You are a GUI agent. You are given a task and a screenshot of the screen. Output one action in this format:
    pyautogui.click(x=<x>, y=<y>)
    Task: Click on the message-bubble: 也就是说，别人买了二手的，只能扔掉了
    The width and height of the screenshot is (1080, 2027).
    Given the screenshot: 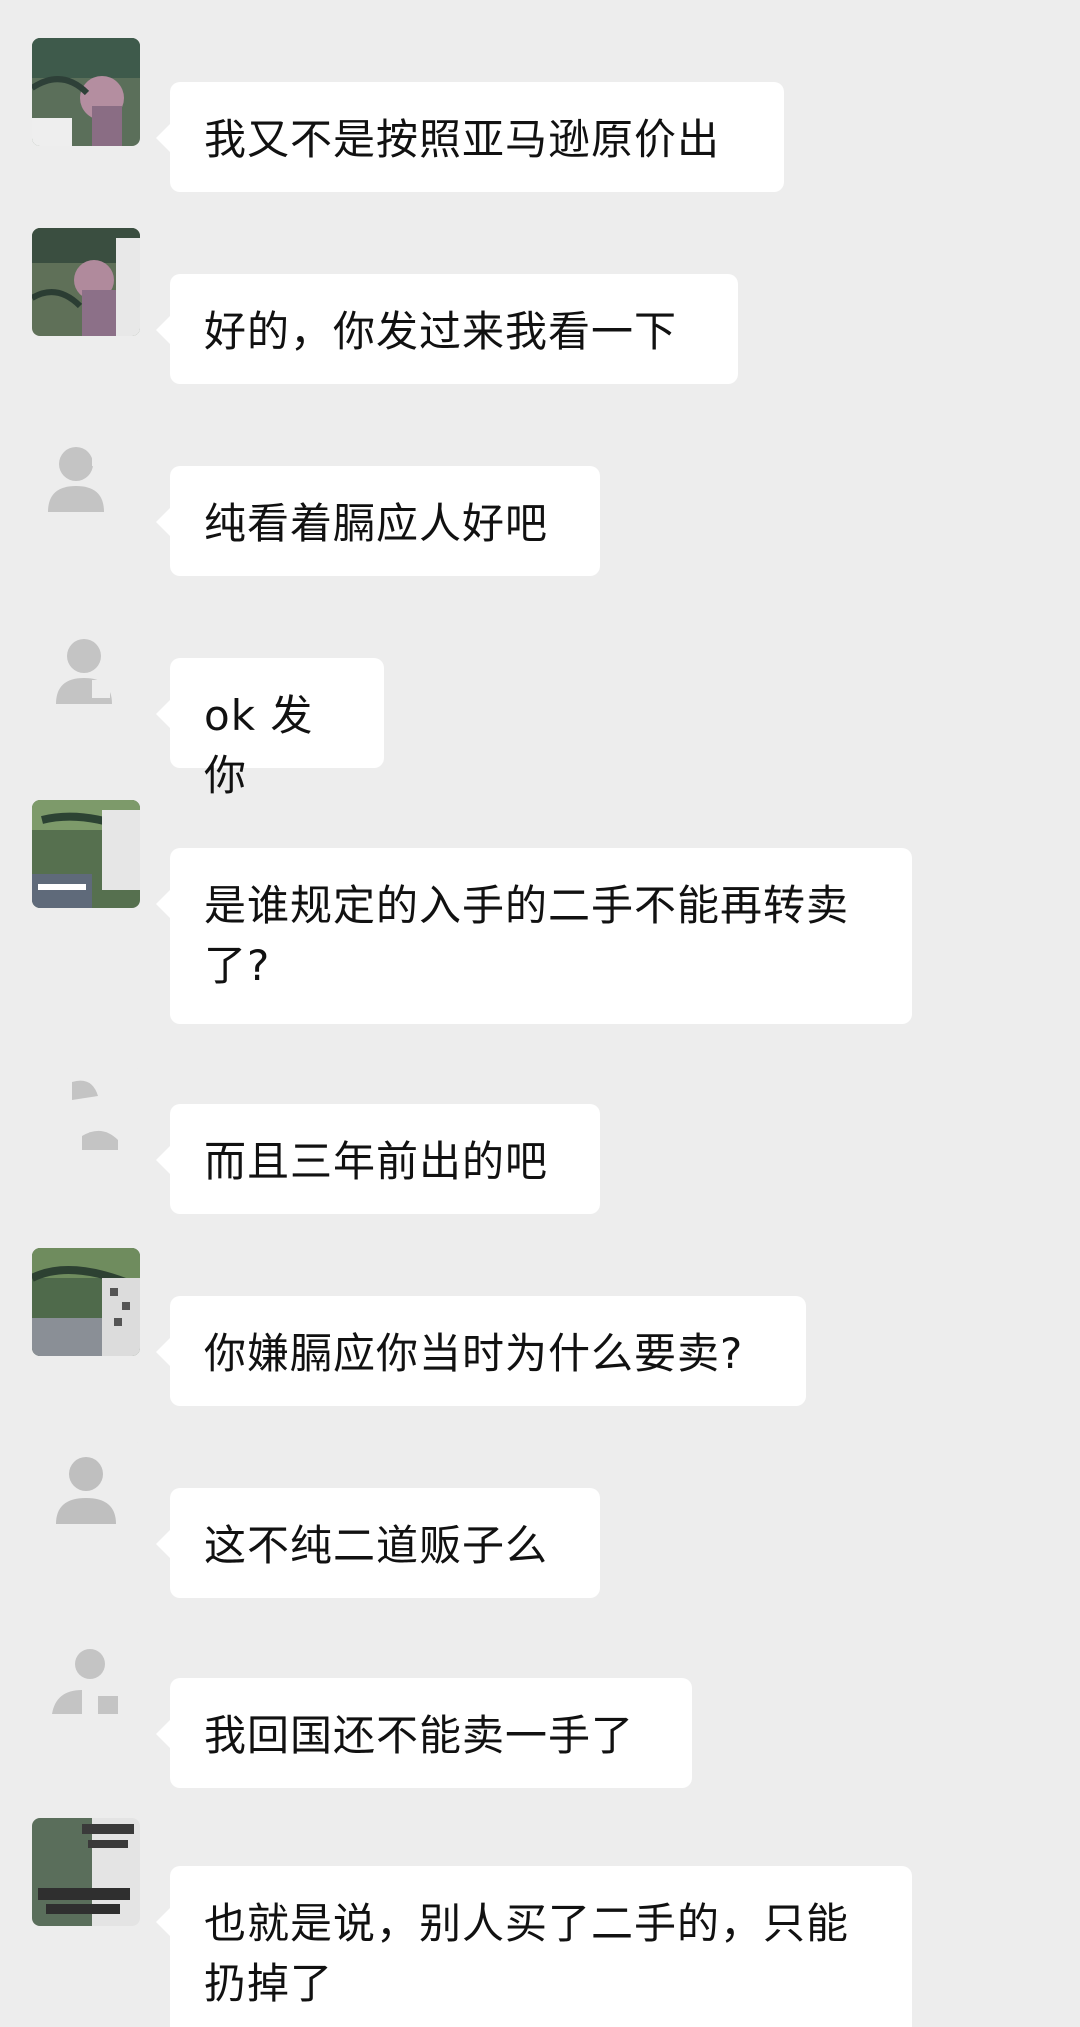 What is the action you would take?
    pyautogui.click(x=534, y=1946)
    